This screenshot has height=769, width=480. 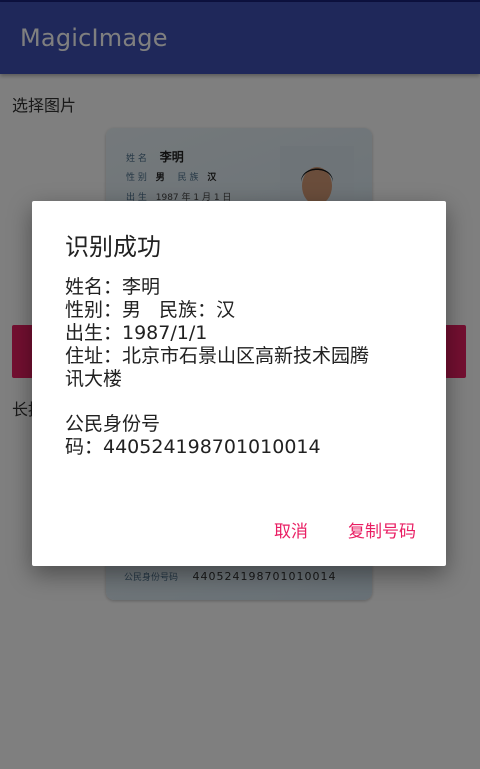 What do you see at coordinates (291, 529) in the screenshot?
I see `cancel-button: 取消` at bounding box center [291, 529].